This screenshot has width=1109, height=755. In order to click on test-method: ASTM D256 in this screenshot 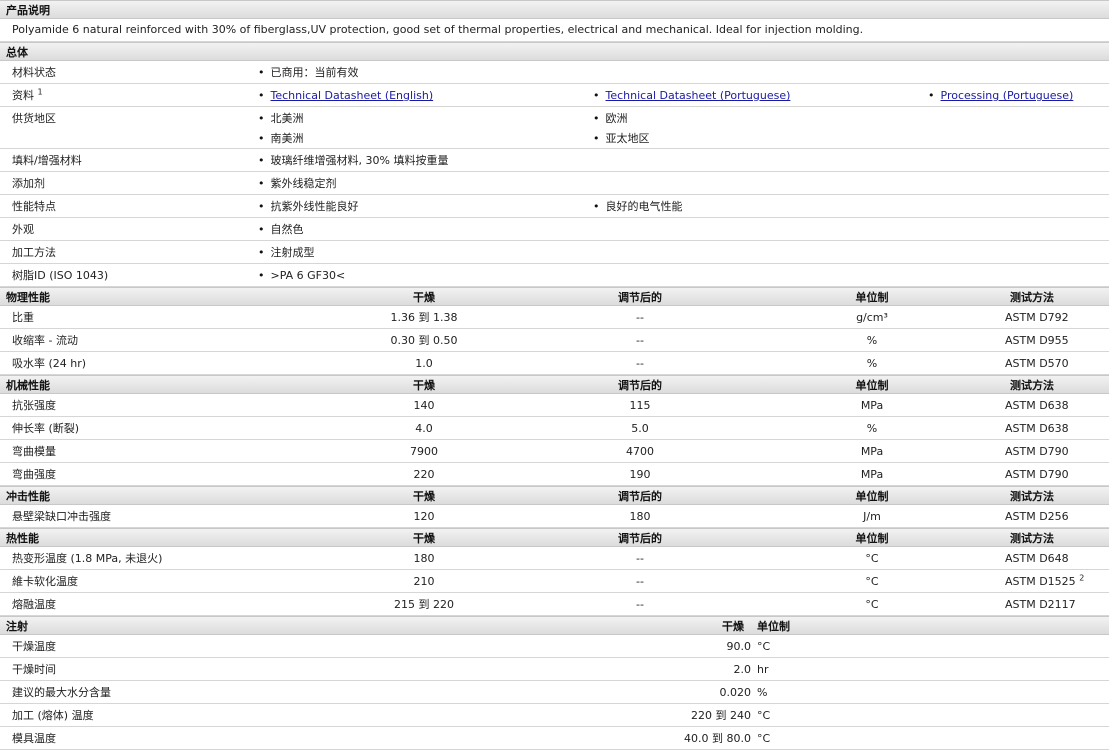, I will do `click(1037, 516)`.